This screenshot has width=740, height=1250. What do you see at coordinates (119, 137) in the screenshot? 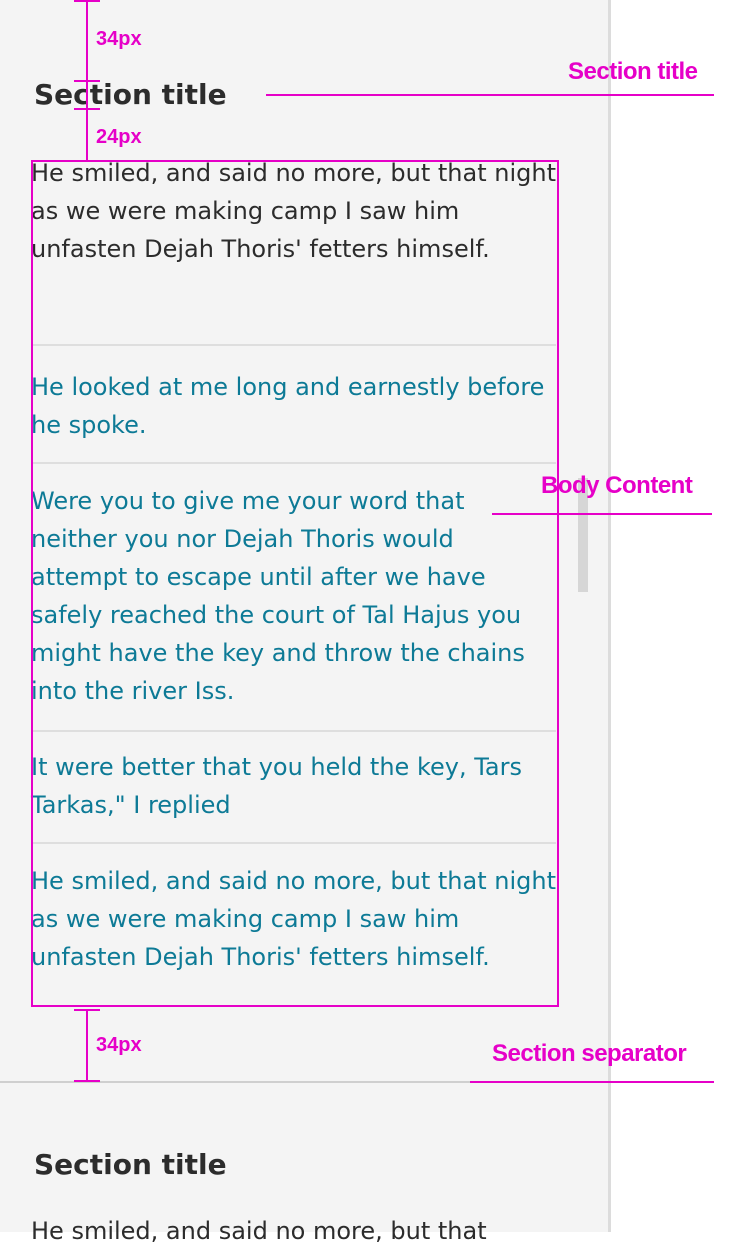
I see `measure-label-title-gap: 24px` at bounding box center [119, 137].